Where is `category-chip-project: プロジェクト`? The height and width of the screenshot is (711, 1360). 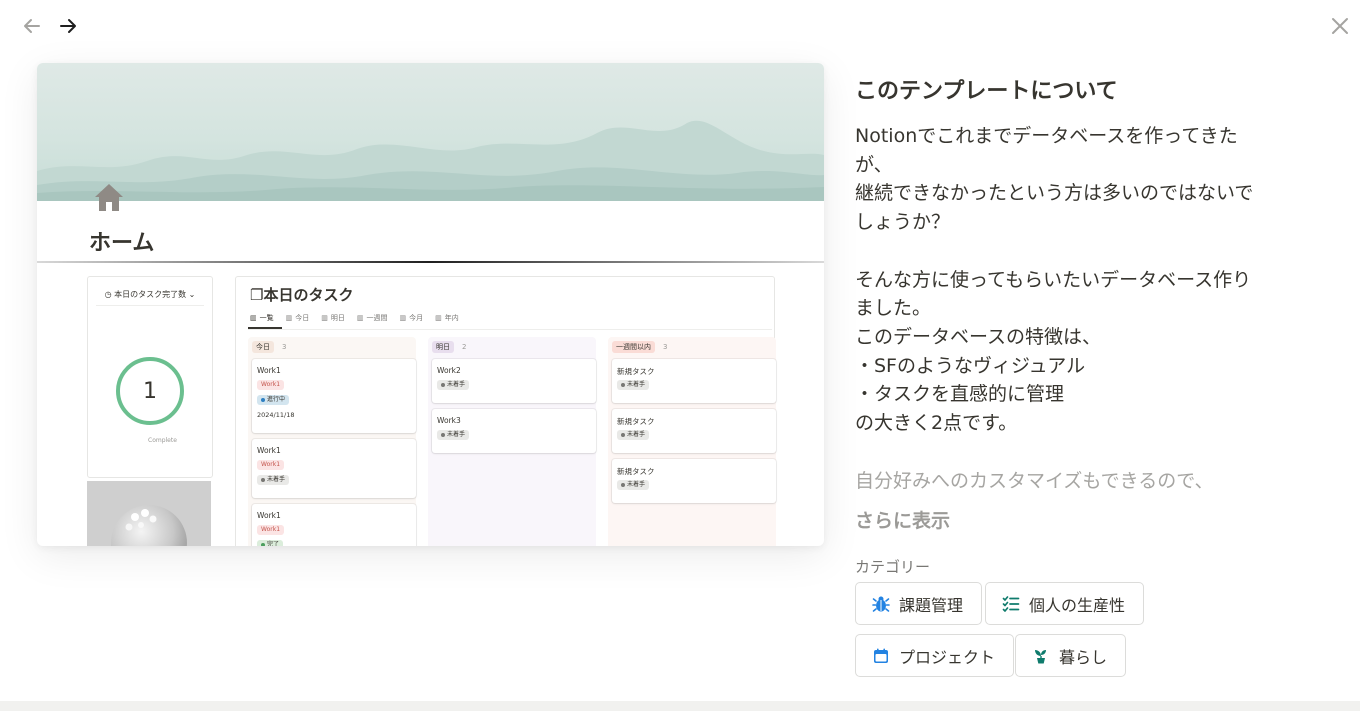 category-chip-project: プロジェクト is located at coordinates (935, 655).